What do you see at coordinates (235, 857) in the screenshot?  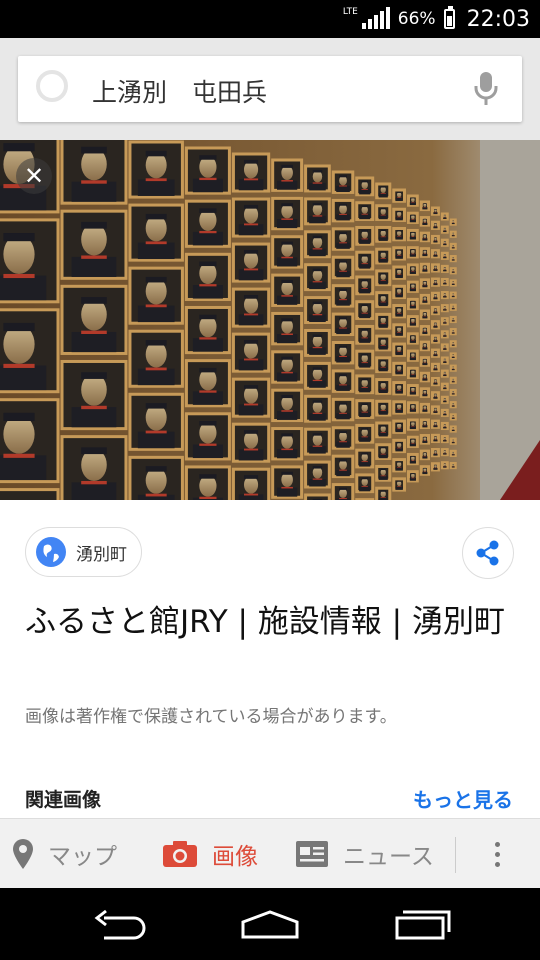 I see `tab-images-label: 画像` at bounding box center [235, 857].